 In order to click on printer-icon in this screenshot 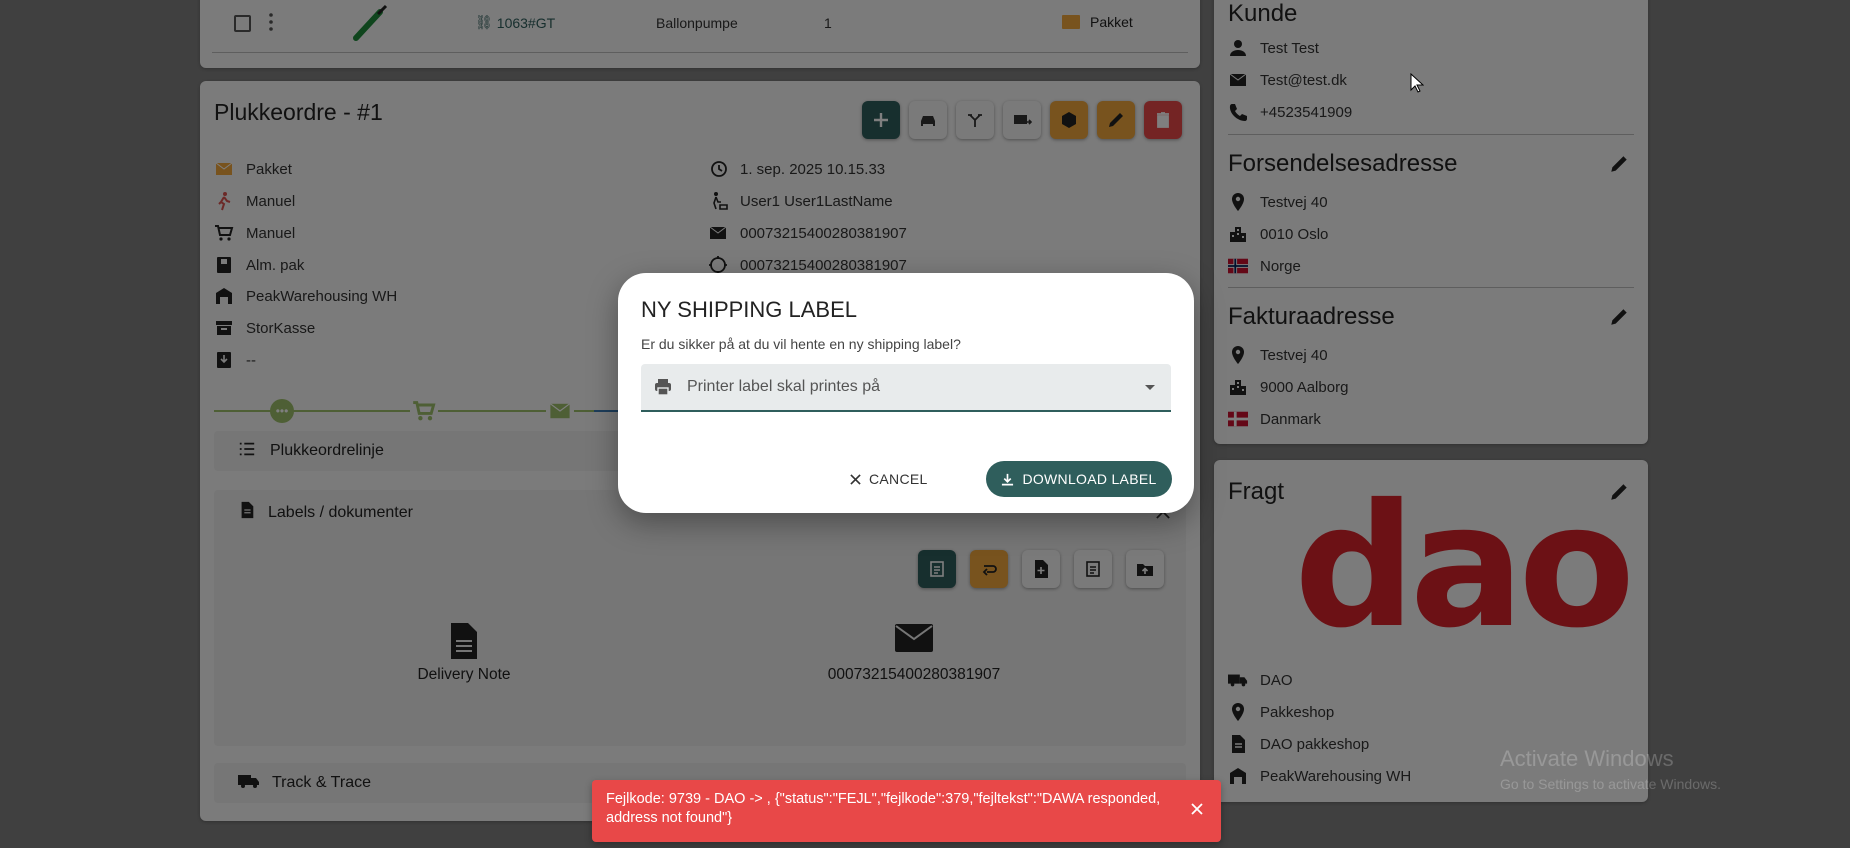, I will do `click(663, 387)`.